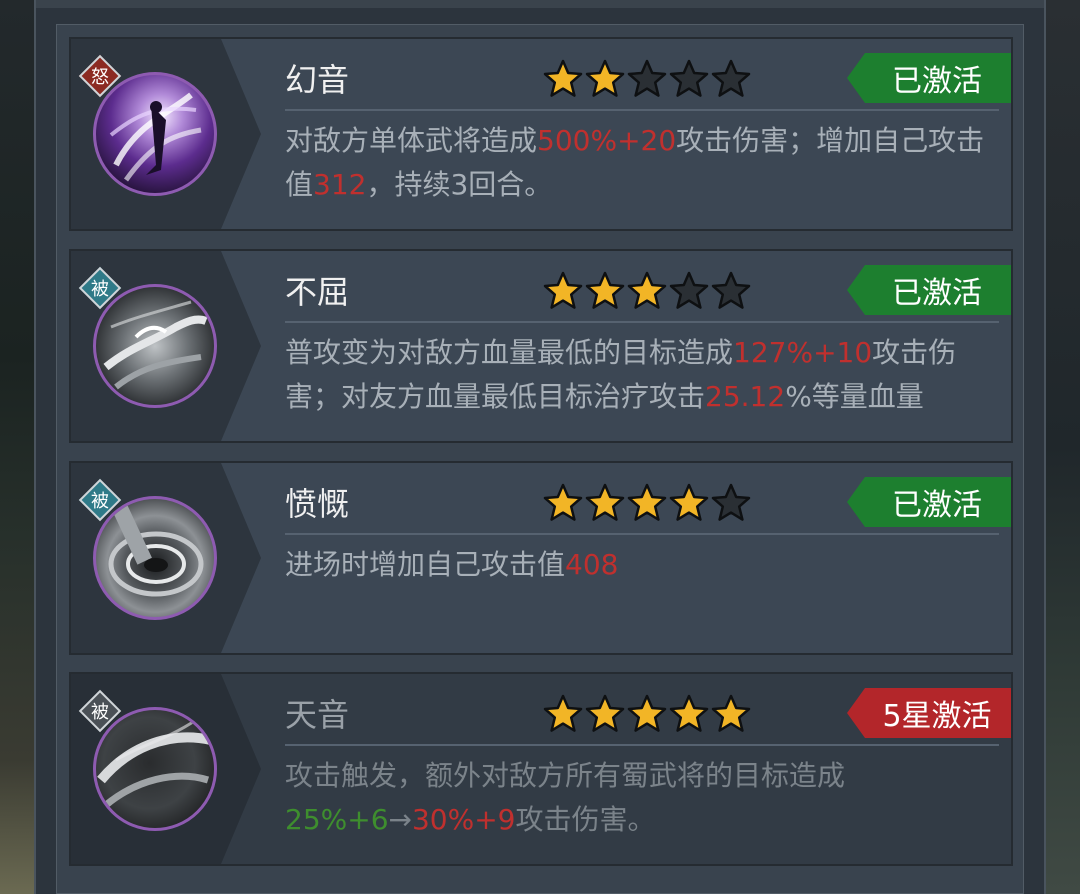  I want to click on description-value: 127%+10, so click(803, 352).